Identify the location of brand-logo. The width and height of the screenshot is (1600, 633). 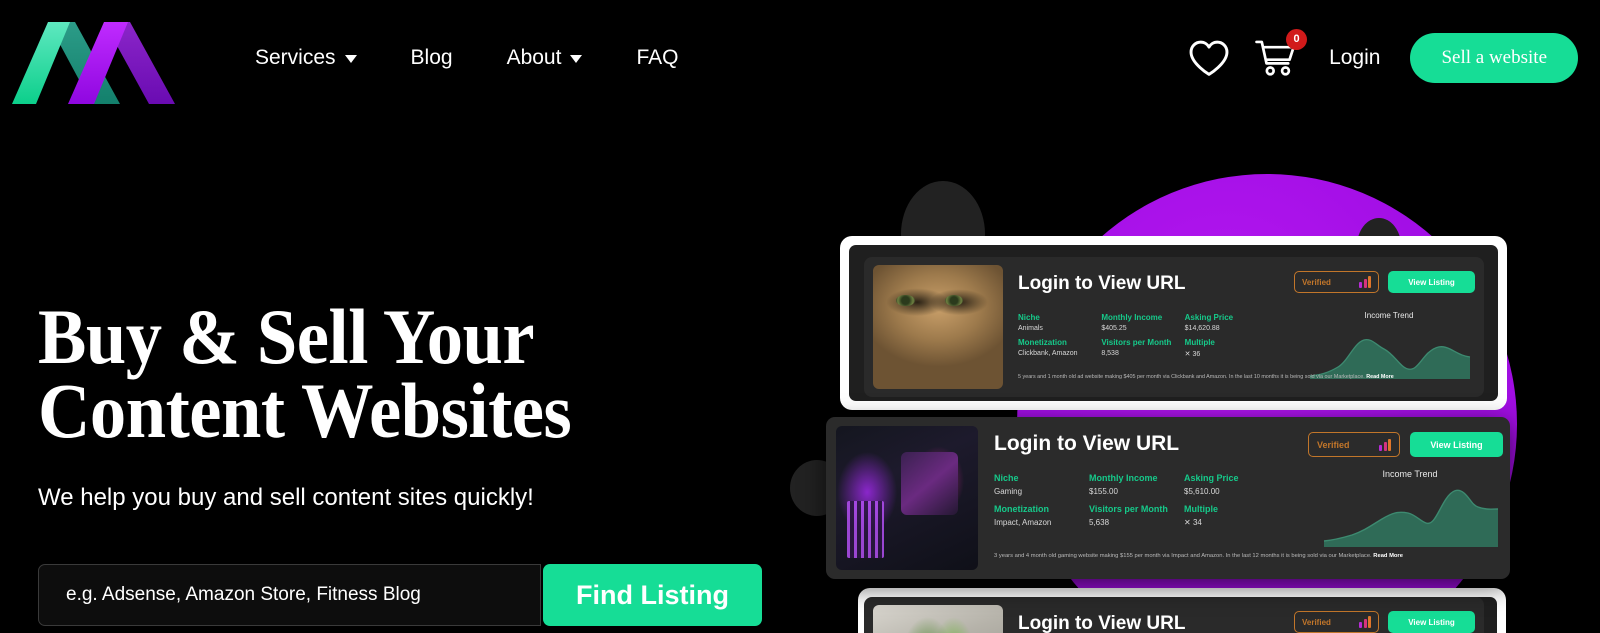
(96, 58).